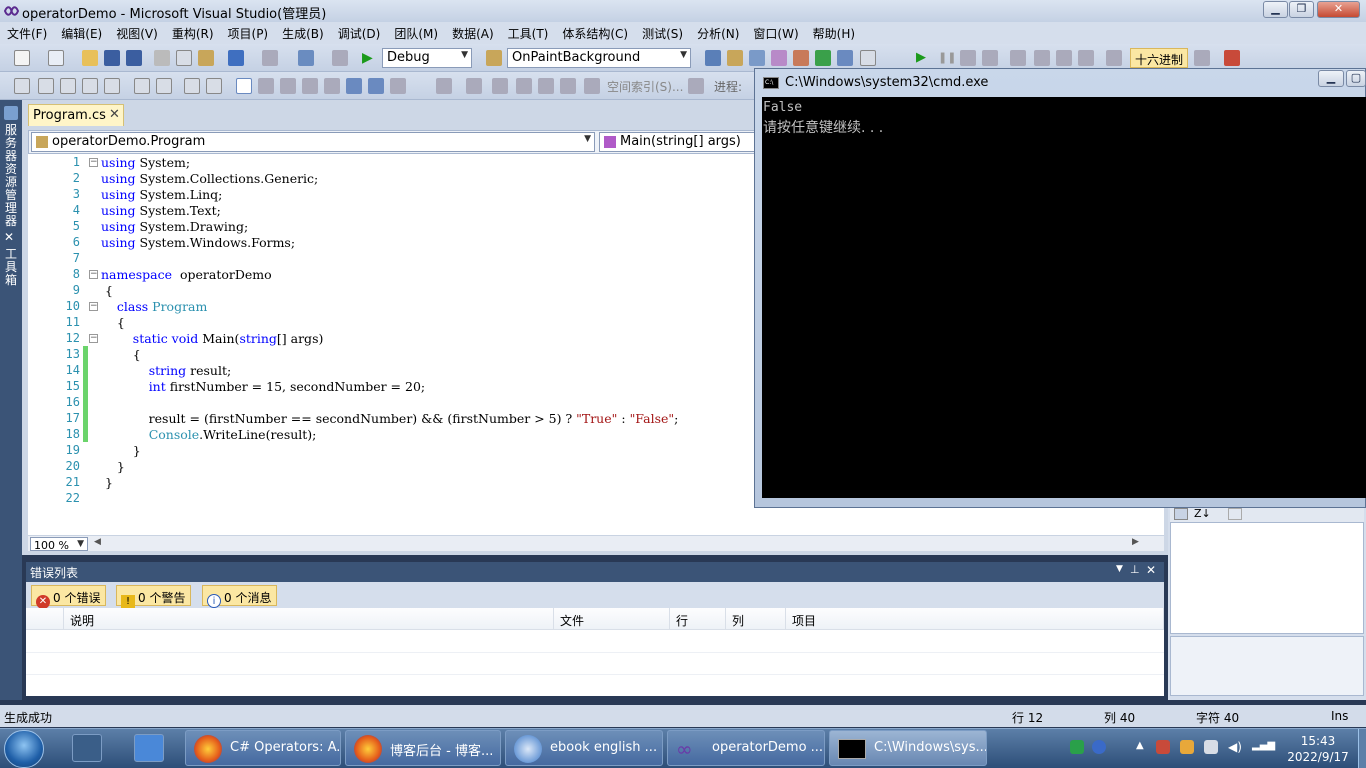  What do you see at coordinates (90, 86) in the screenshot?
I see `complete-word-icon` at bounding box center [90, 86].